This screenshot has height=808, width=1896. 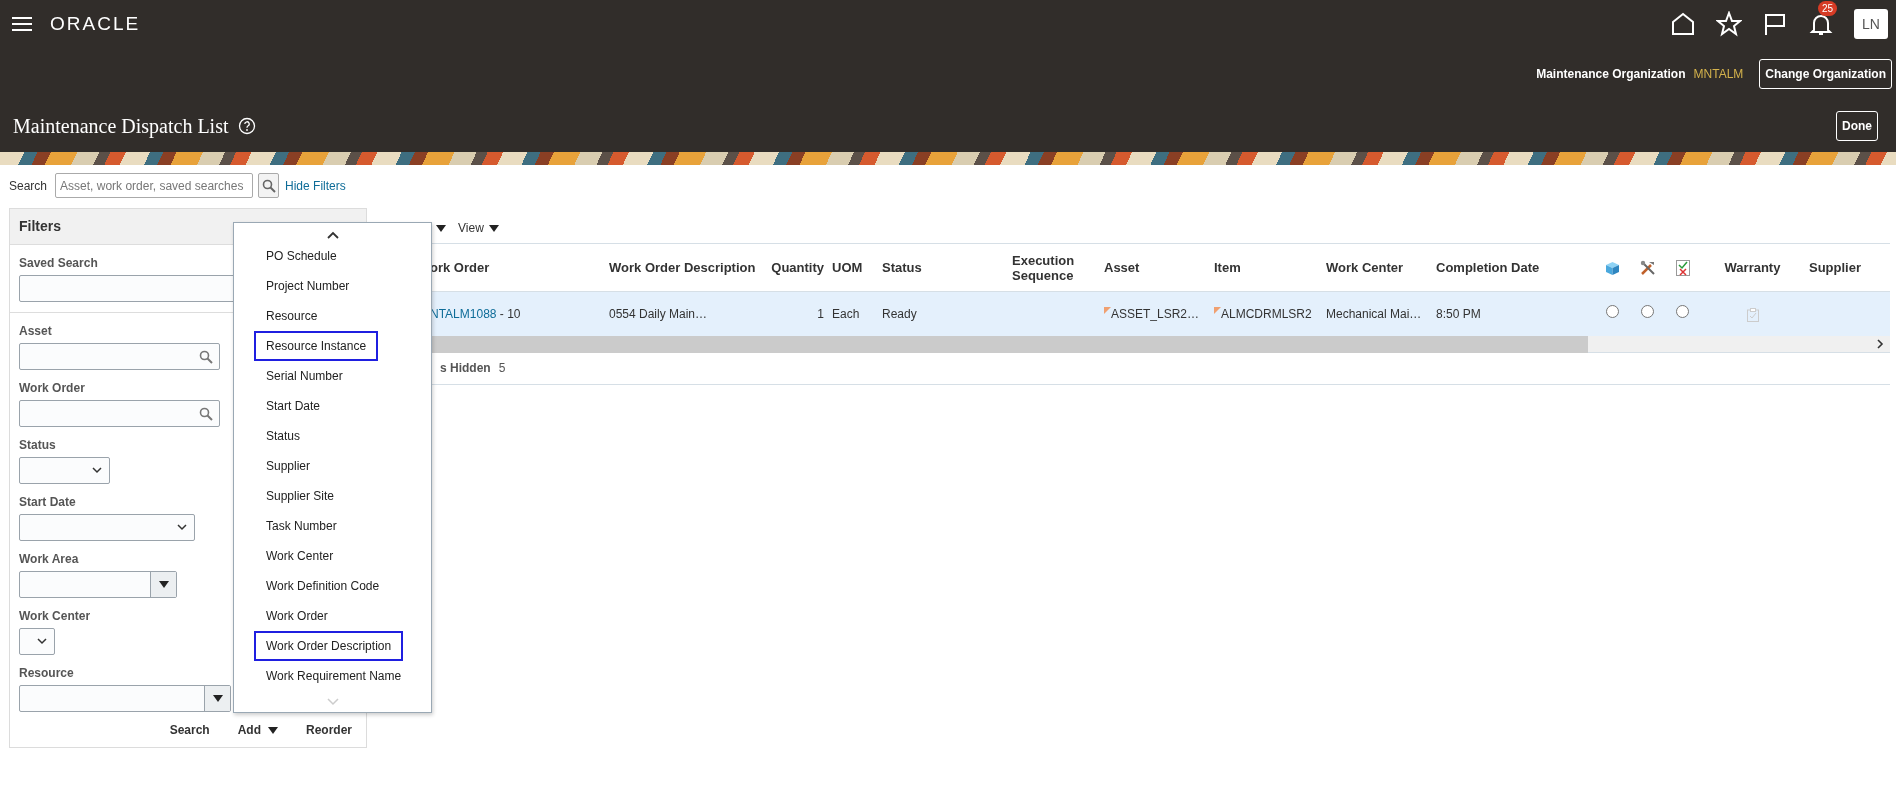 What do you see at coordinates (55, 616) in the screenshot?
I see `field-label: Work Center` at bounding box center [55, 616].